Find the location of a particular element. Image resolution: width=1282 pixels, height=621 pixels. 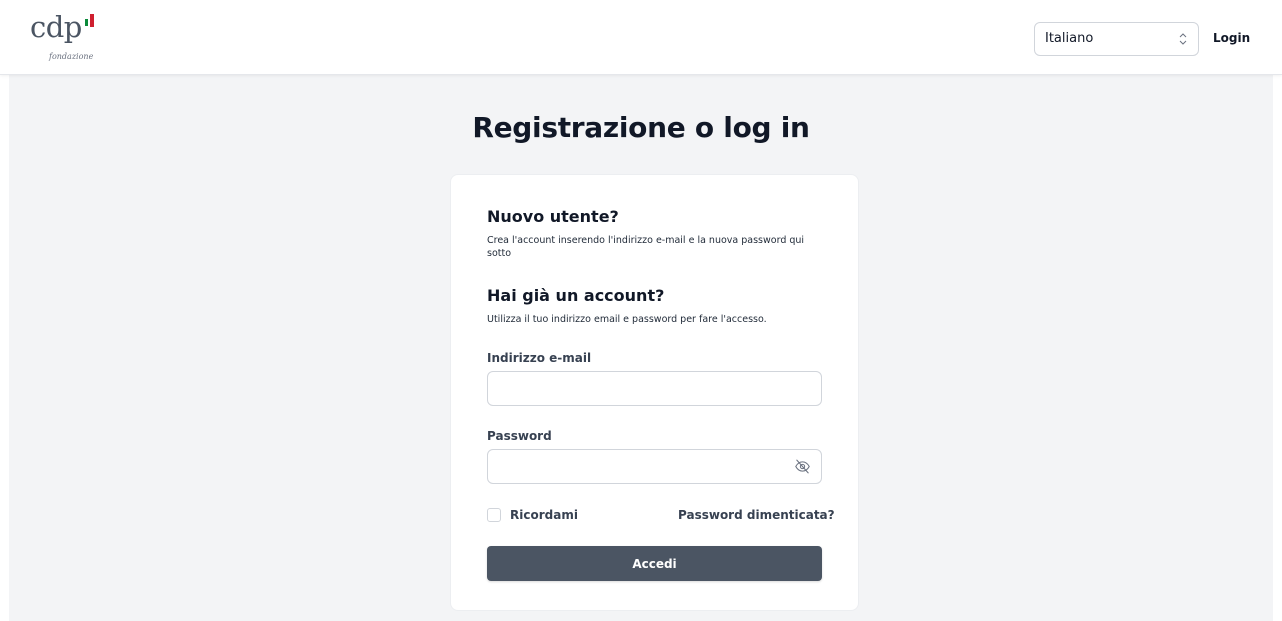

logo-text: cdp is located at coordinates (56, 27).